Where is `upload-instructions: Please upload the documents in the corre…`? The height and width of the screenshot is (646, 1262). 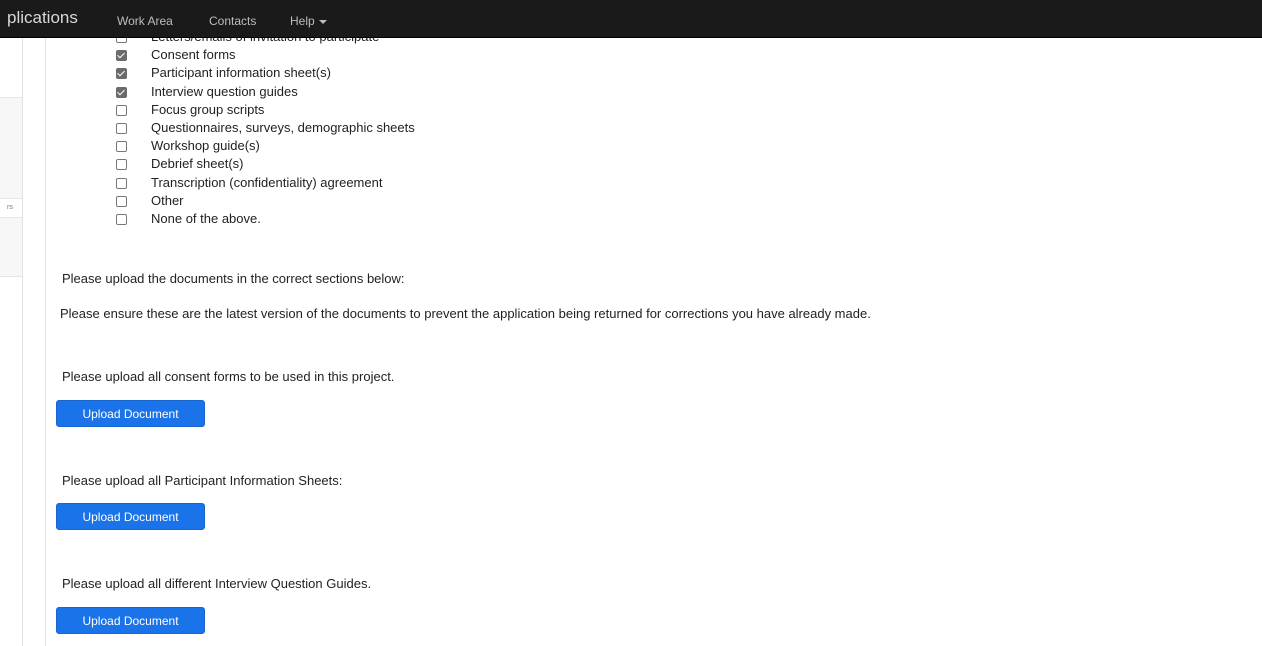 upload-instructions: Please upload the documents in the corre… is located at coordinates (233, 278).